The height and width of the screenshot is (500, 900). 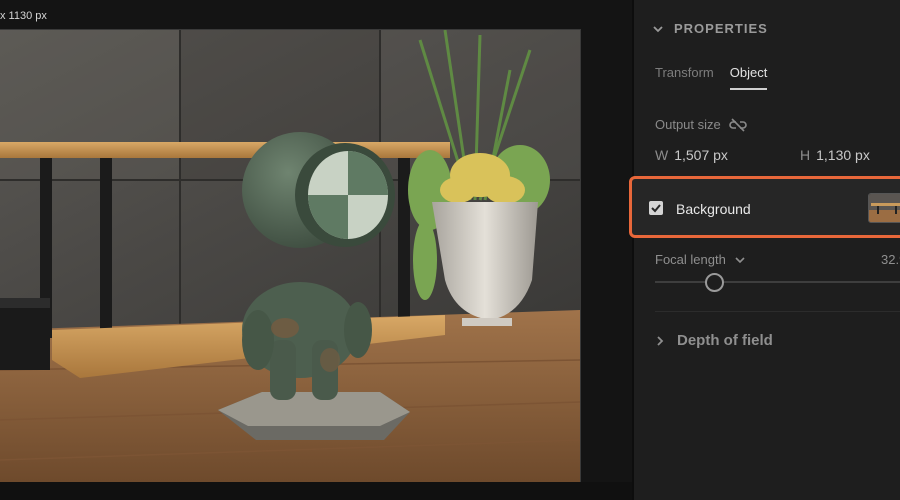 I want to click on background-thumbnail, so click(x=884, y=208).